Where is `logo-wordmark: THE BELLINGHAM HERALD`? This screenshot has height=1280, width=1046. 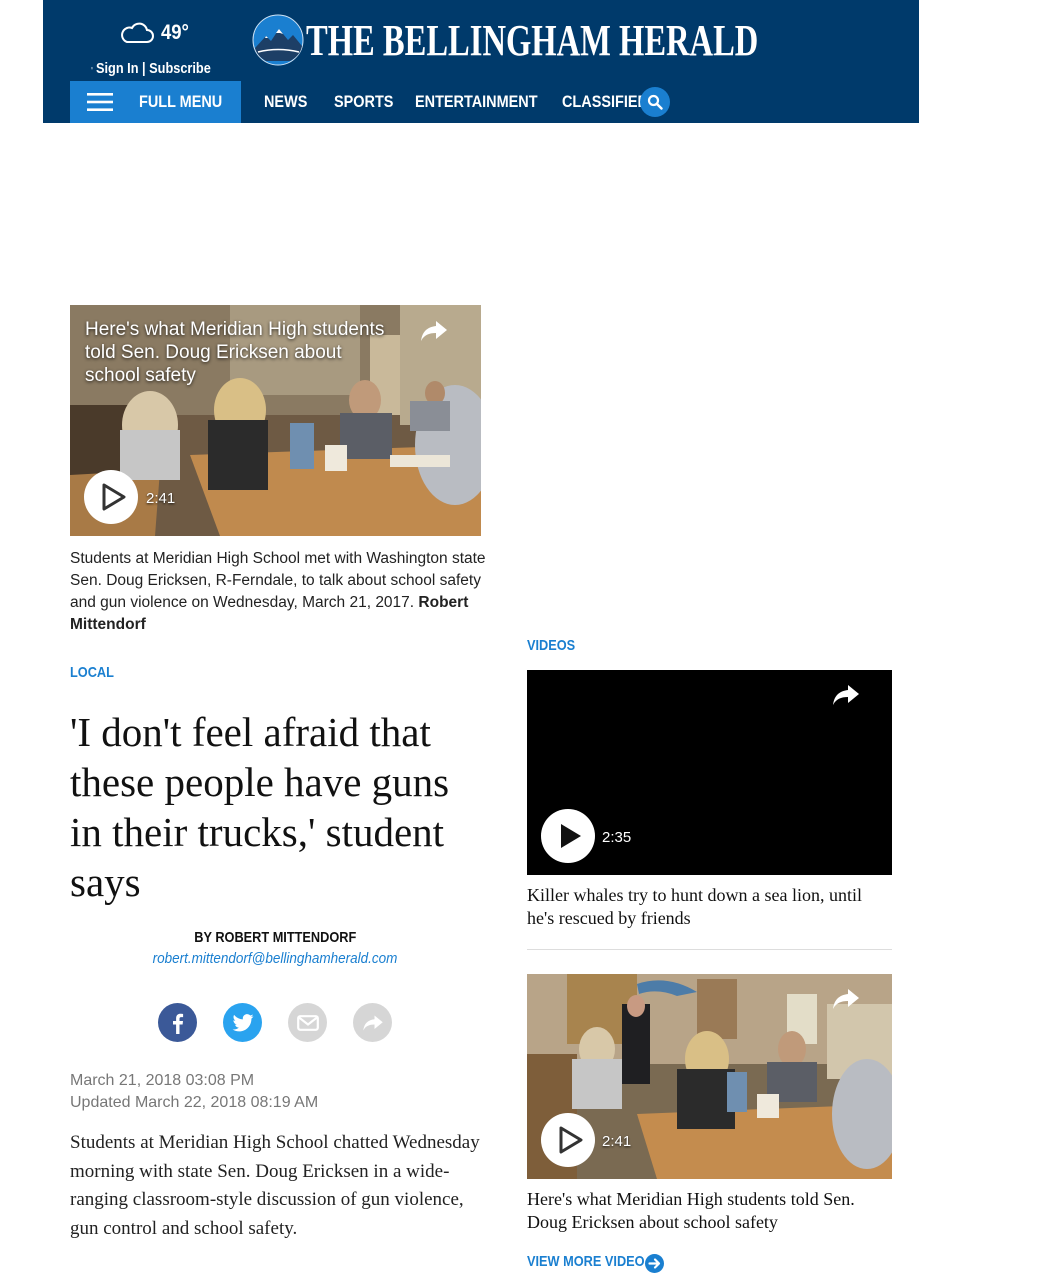
logo-wordmark: THE BELLINGHAM HERALD is located at coordinates (532, 40).